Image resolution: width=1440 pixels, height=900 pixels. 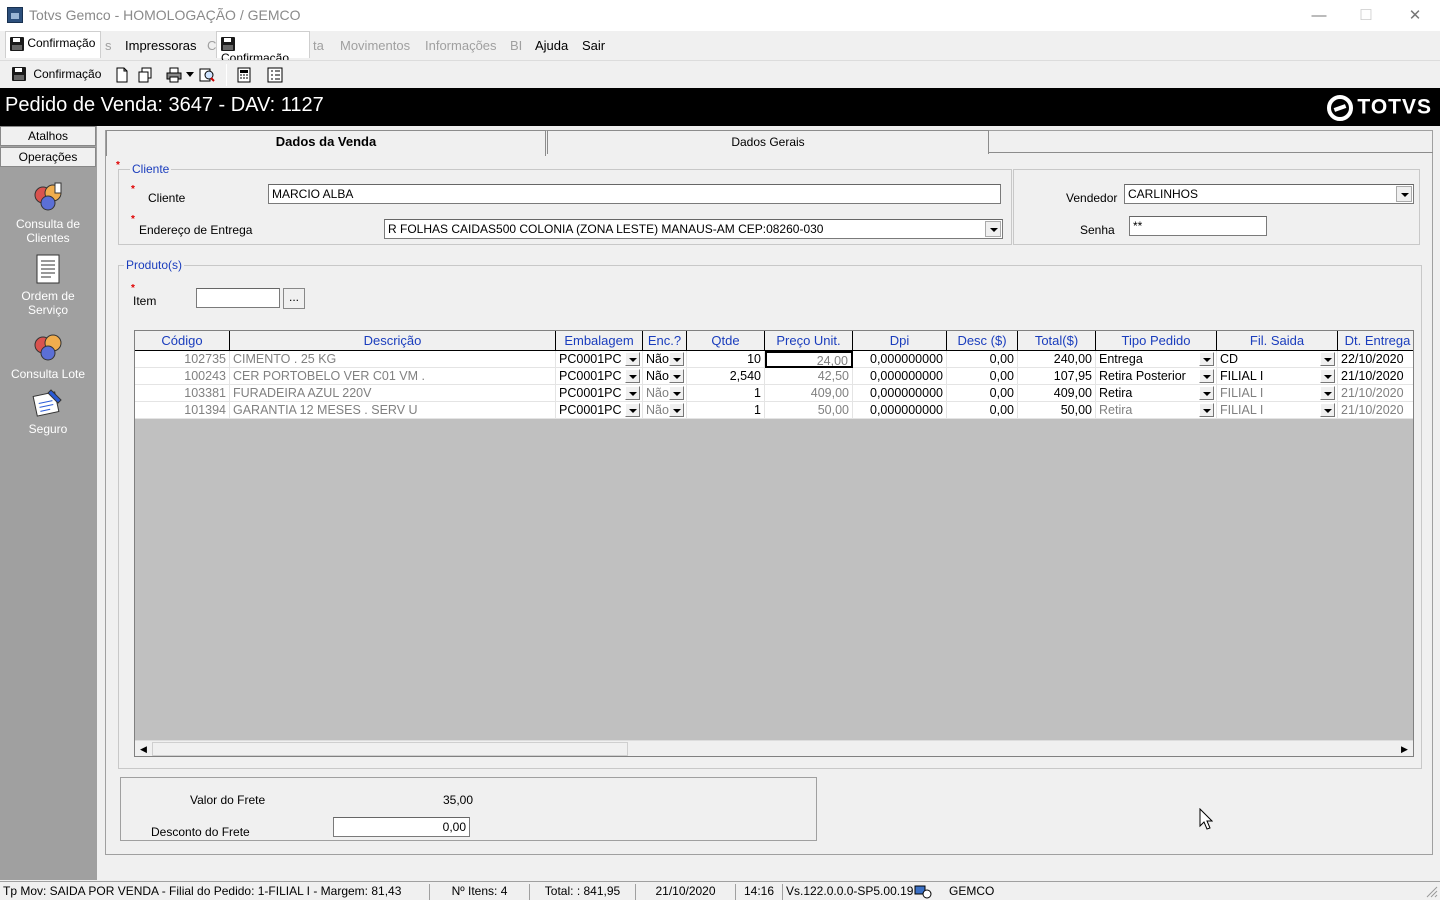 I want to click on grid-cell-text: CER PORTOBELO VER C01 VM ., so click(x=329, y=376).